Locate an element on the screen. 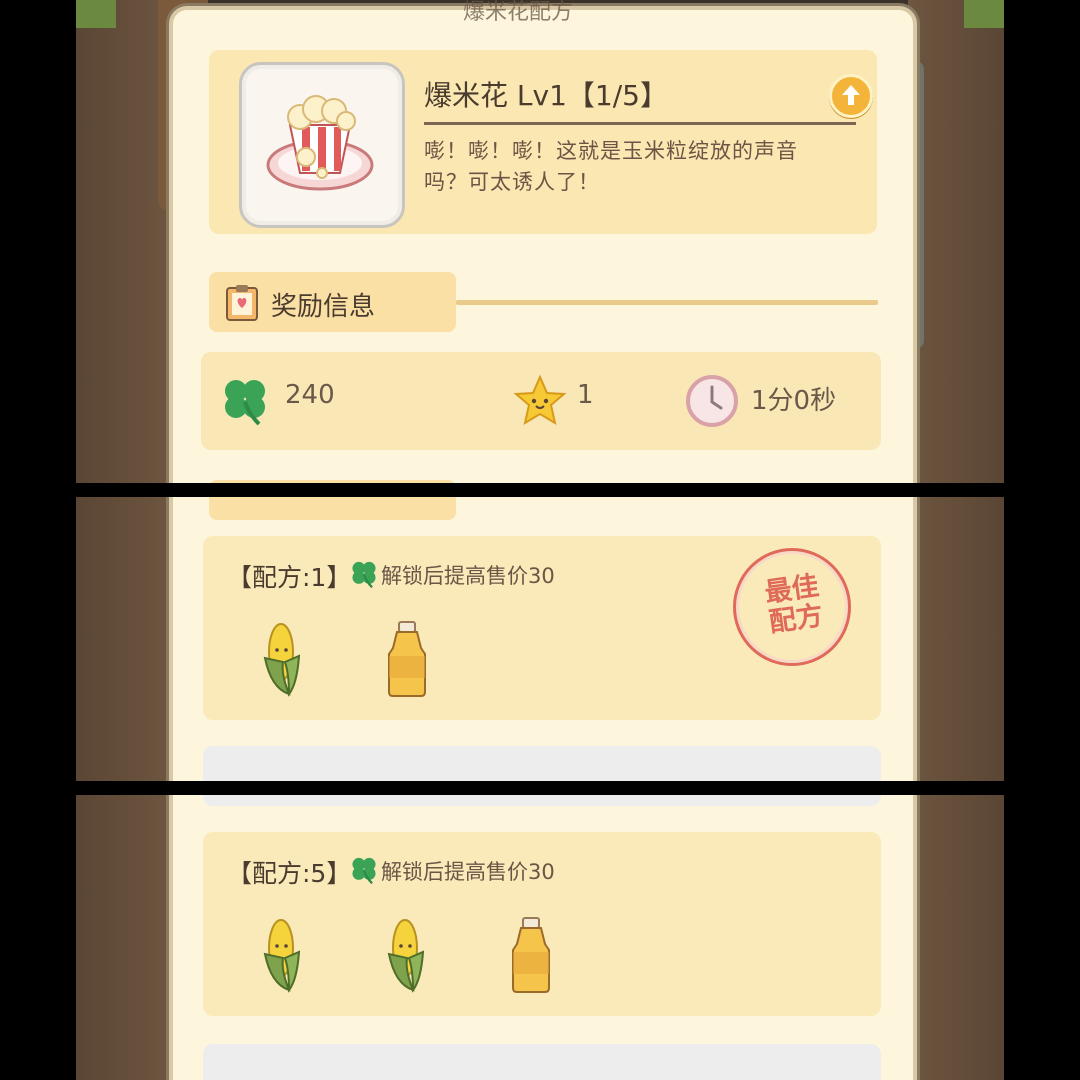 This screenshot has width=1080, height=1080. item-info-card: 爆米花 Lv1【1/5】 嘭！嘭！嘭！这就是玉米粒绽放的声音吗？可太诱人了！ is located at coordinates (543, 142).